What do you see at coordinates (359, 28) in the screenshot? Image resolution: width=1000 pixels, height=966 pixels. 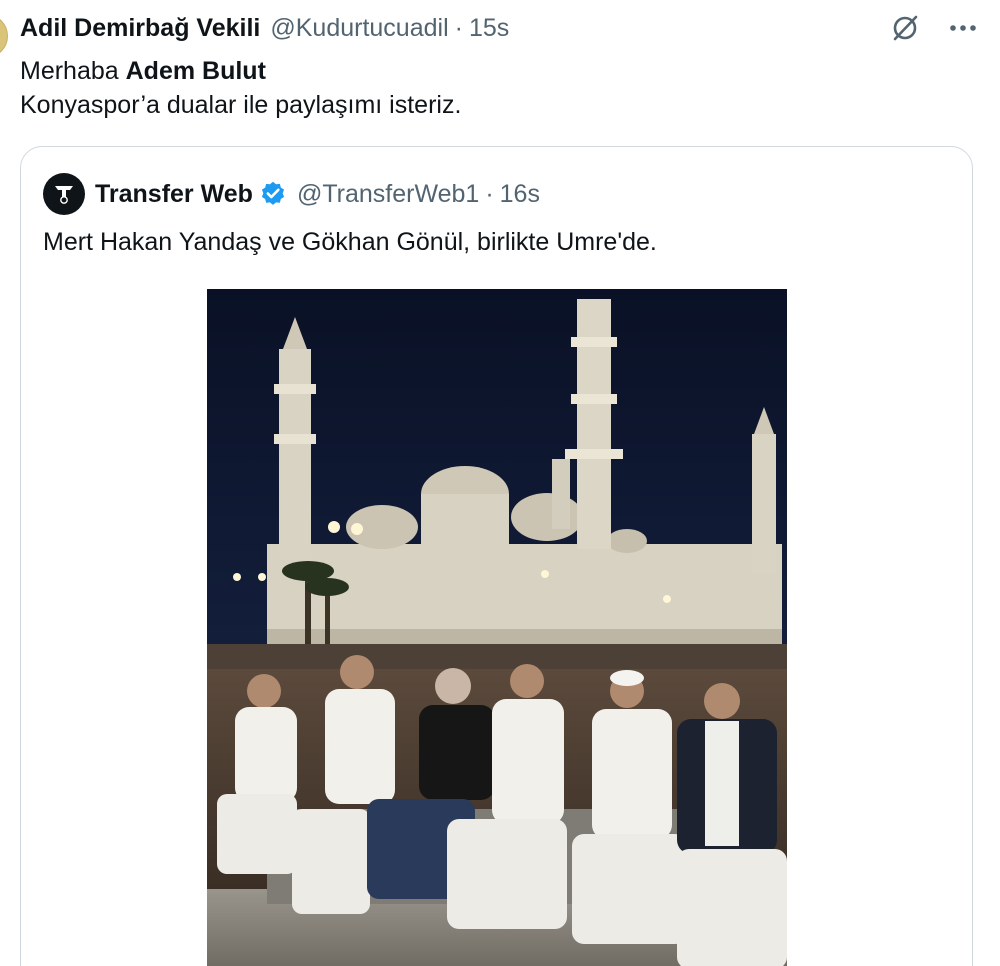 I see `author-handle: @Kudurtucuadil` at bounding box center [359, 28].